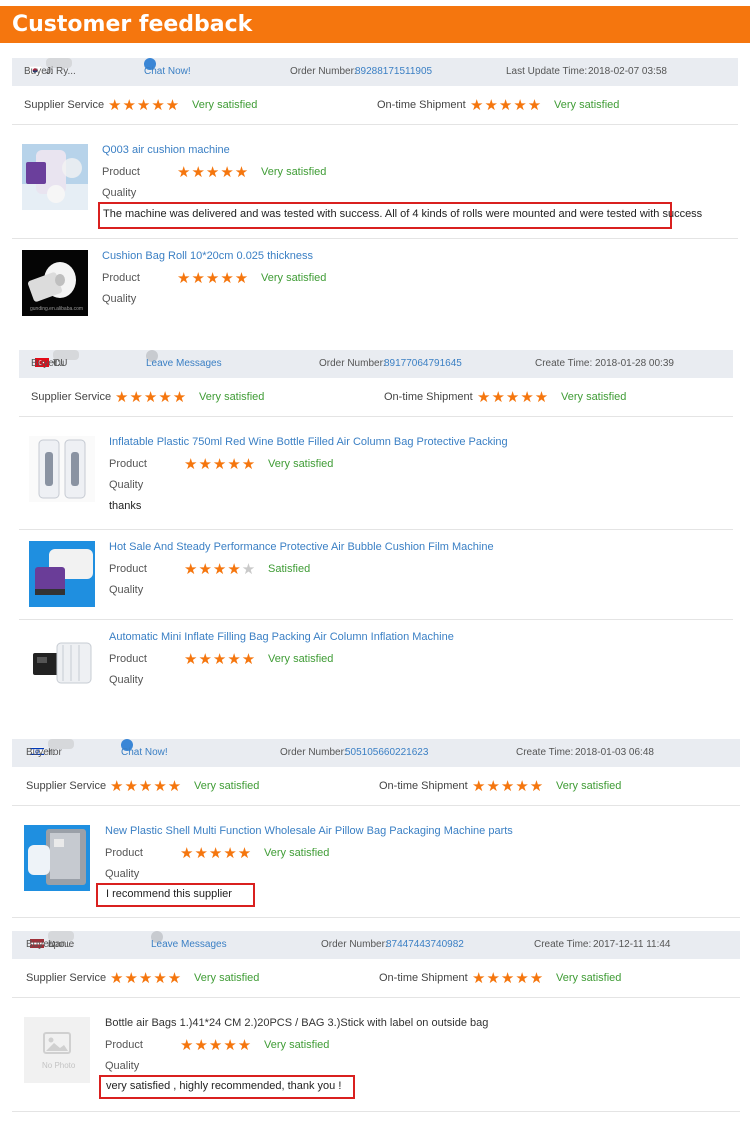 The width and height of the screenshot is (750, 1139). Describe the element at coordinates (425, 945) in the screenshot. I see `order-number-link: 87447443740982` at that location.